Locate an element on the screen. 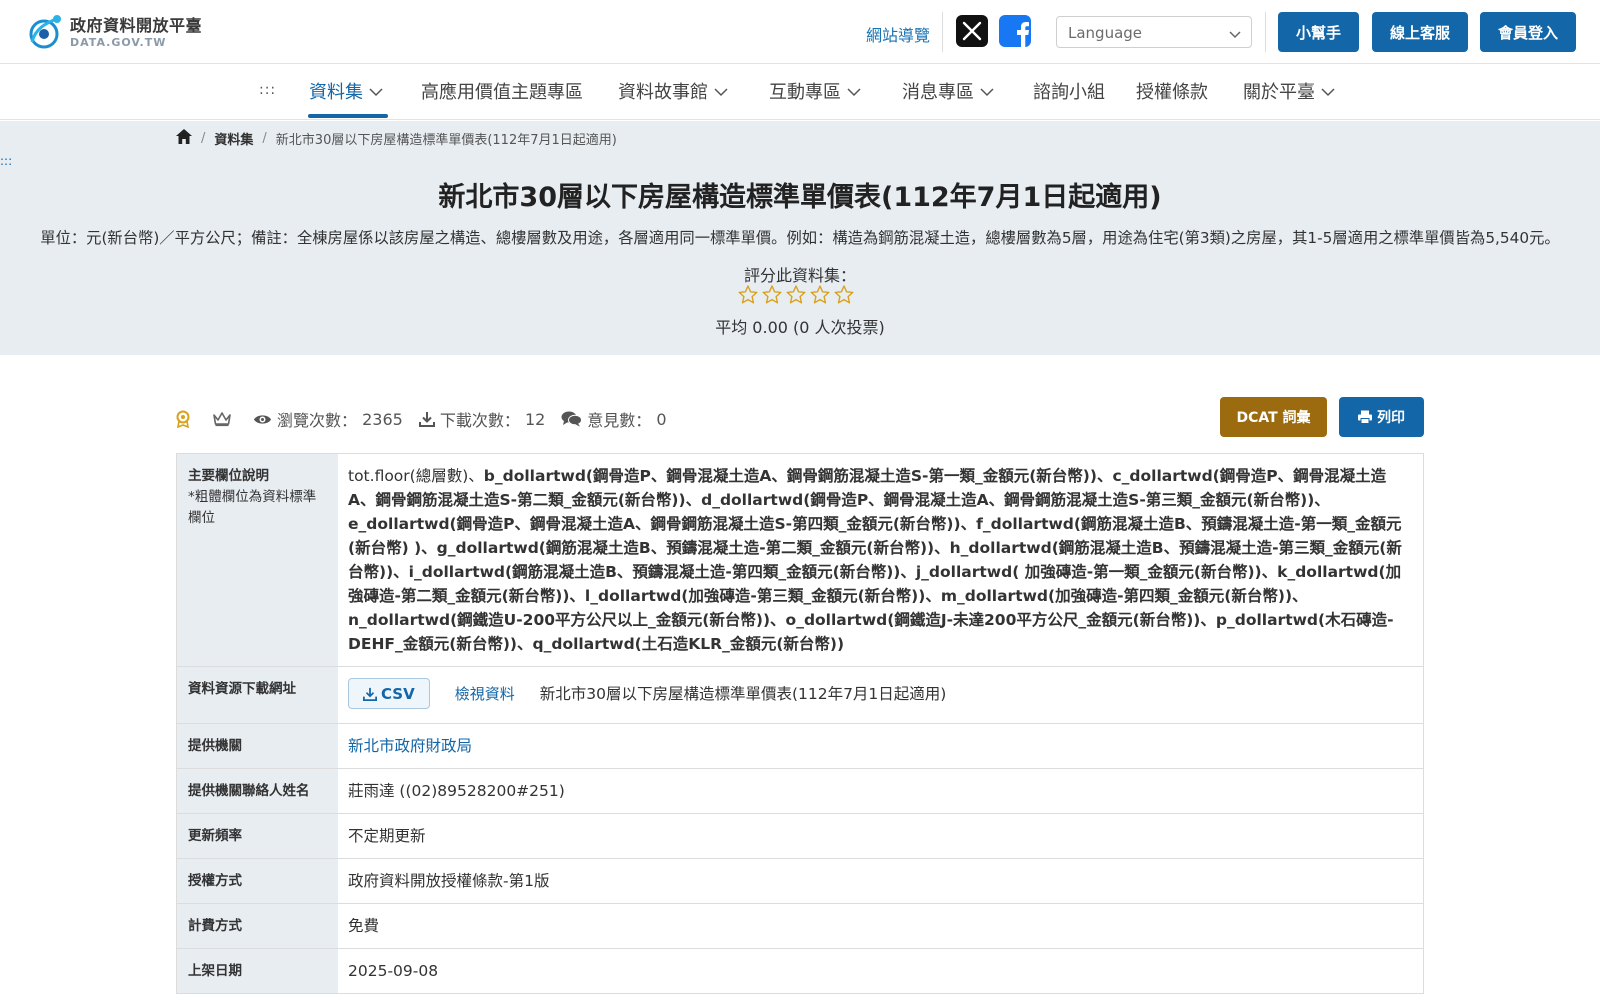 The width and height of the screenshot is (1600, 1000). nav-item-label: 互動專區 is located at coordinates (805, 92).